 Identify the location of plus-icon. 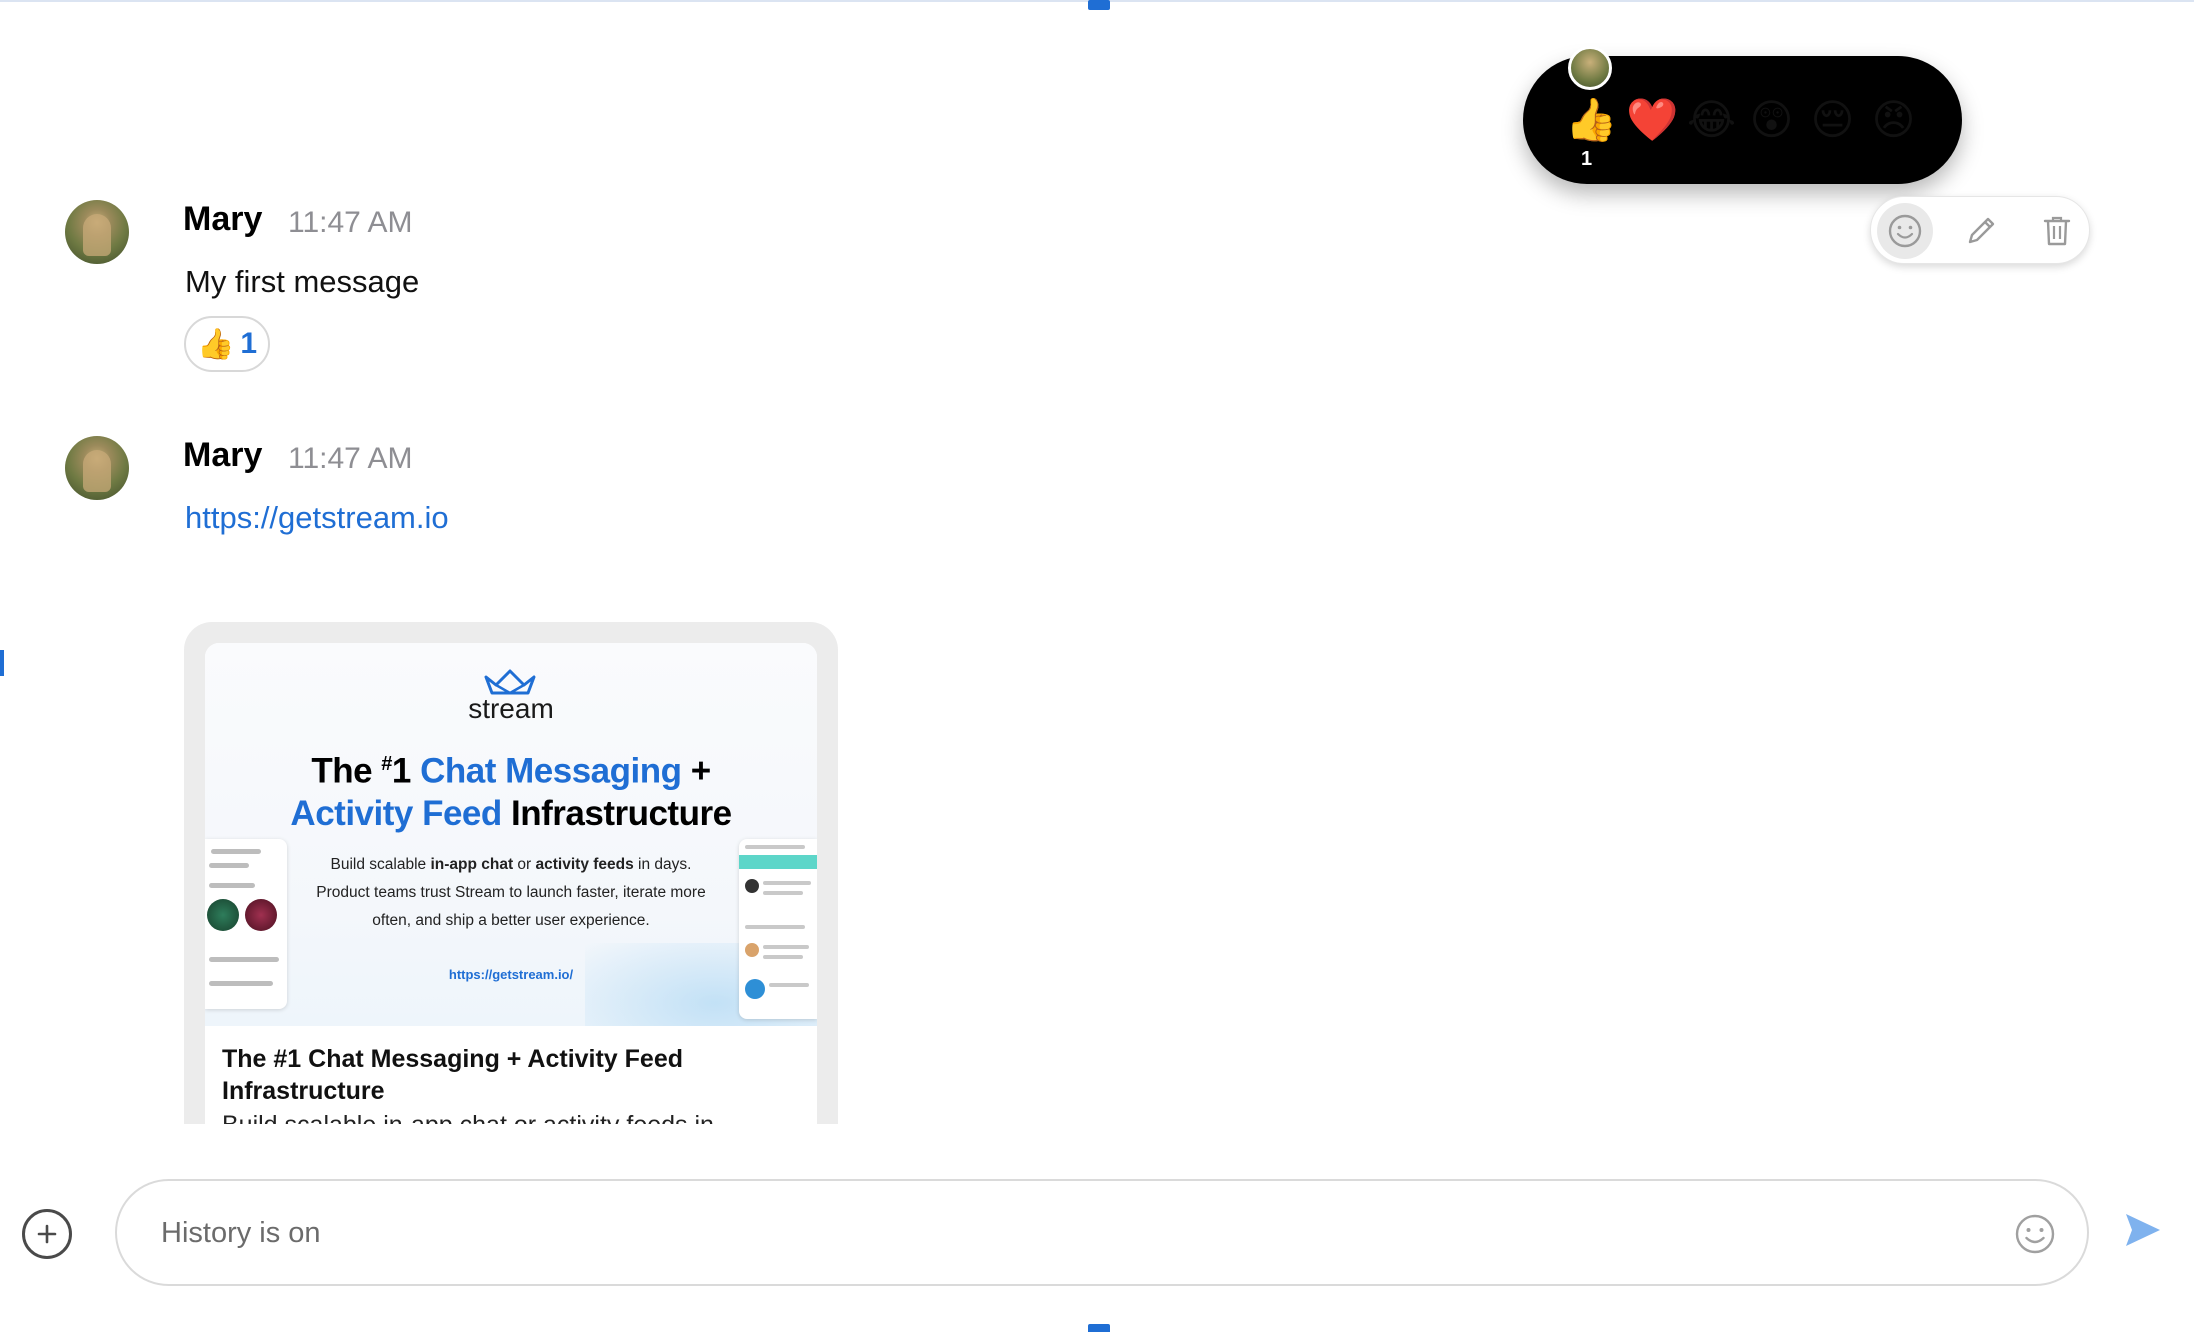
(47, 1234).